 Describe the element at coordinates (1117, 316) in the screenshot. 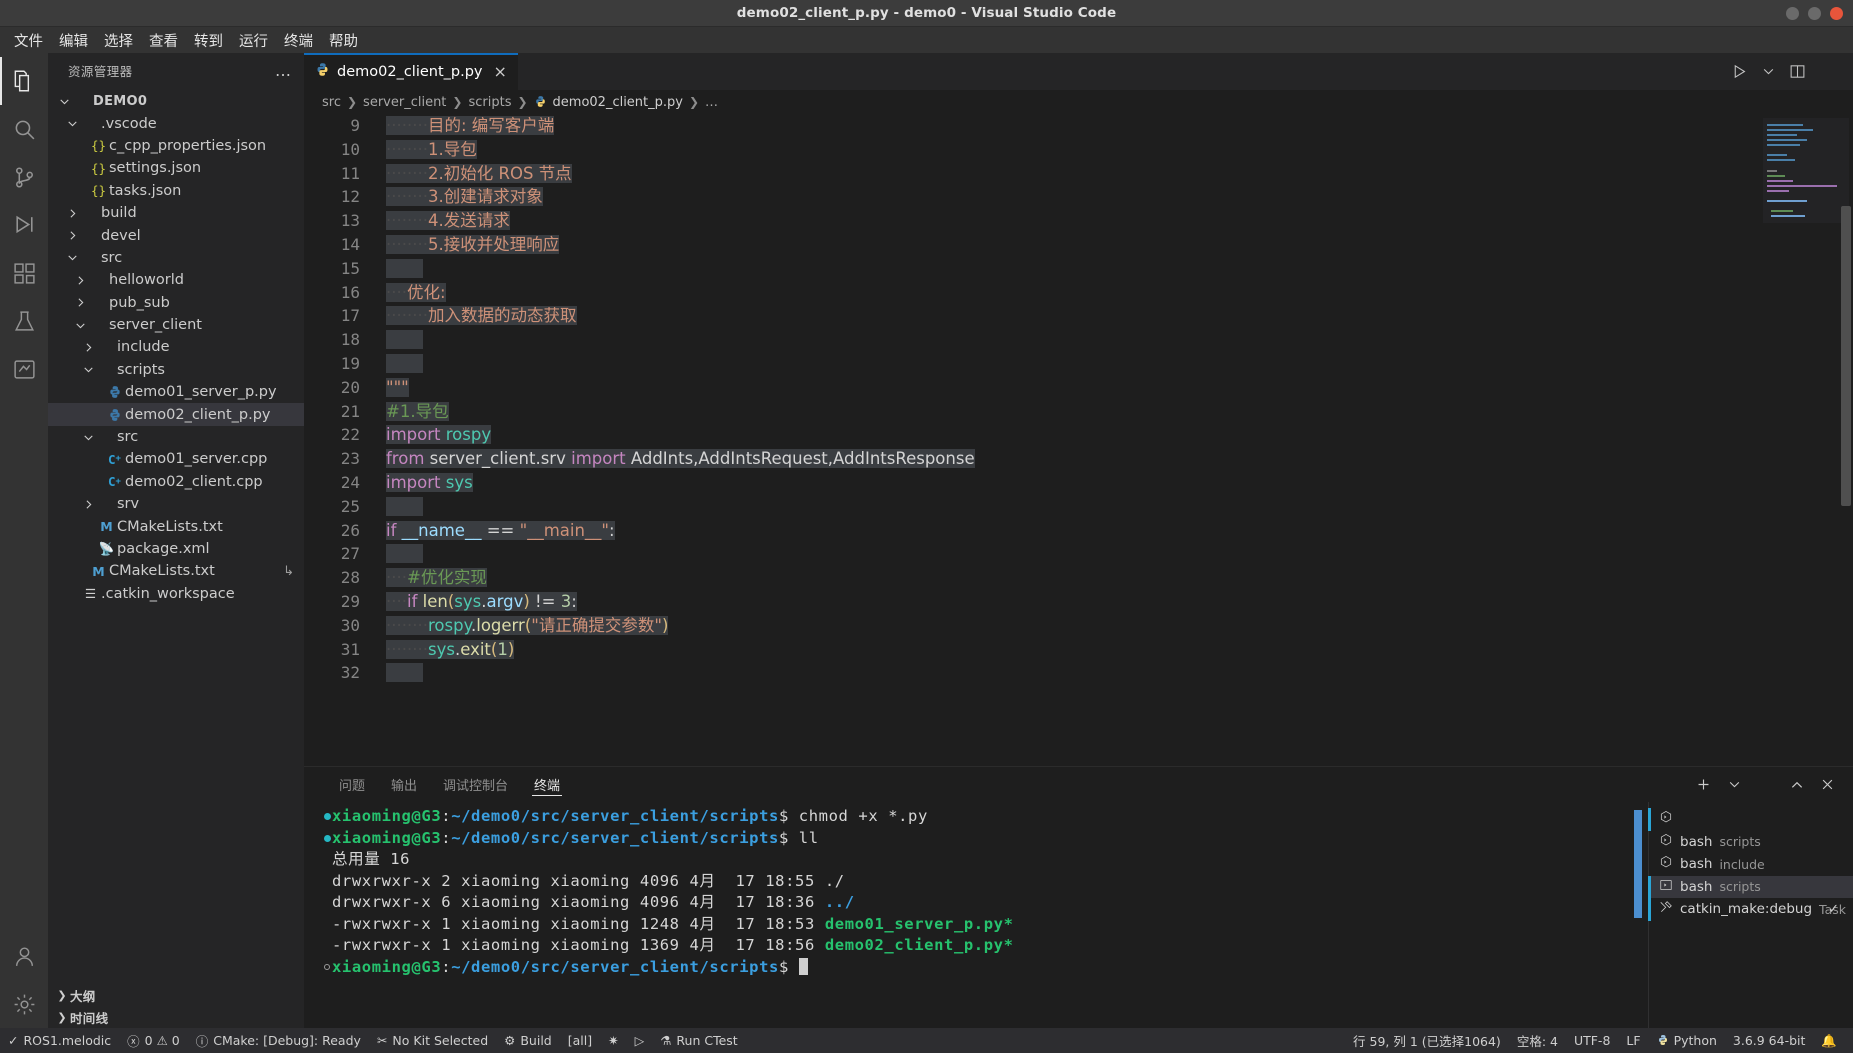

I see `code-line: ········加入数据的动态获取` at that location.